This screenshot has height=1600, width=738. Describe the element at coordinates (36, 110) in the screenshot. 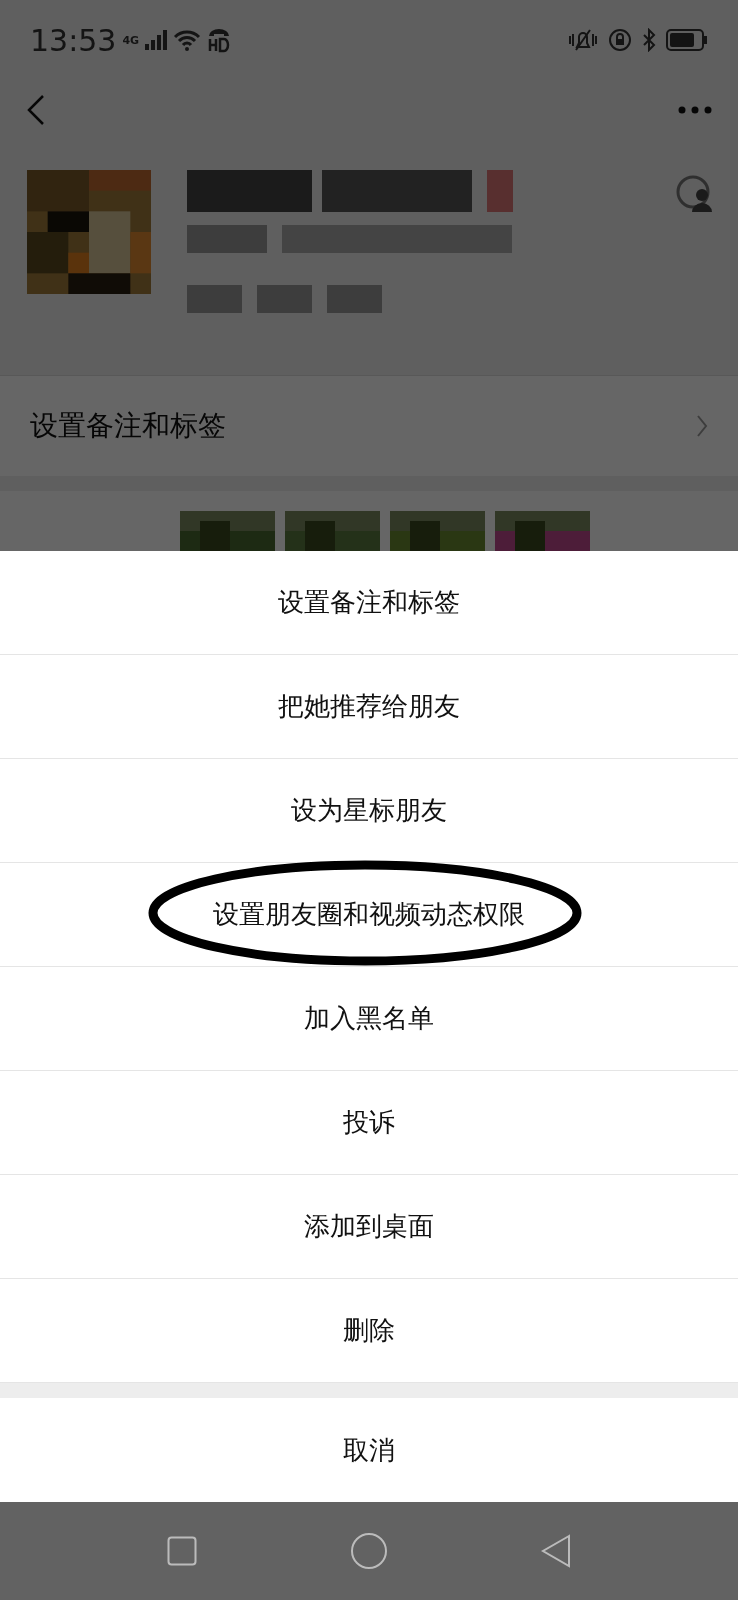

I see `back-icon` at that location.